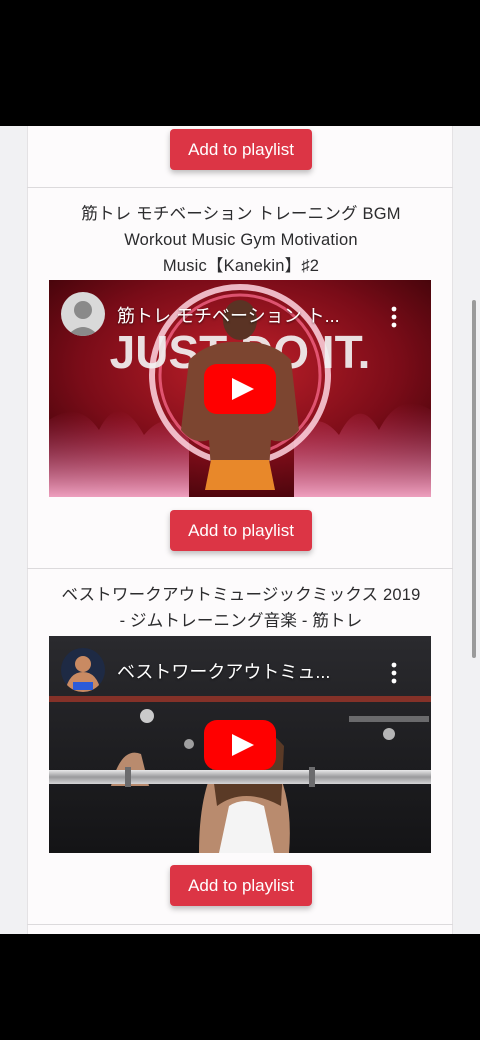 This screenshot has height=1040, width=480. I want to click on video-title-line: Workout Music Gym Motivation, so click(241, 240).